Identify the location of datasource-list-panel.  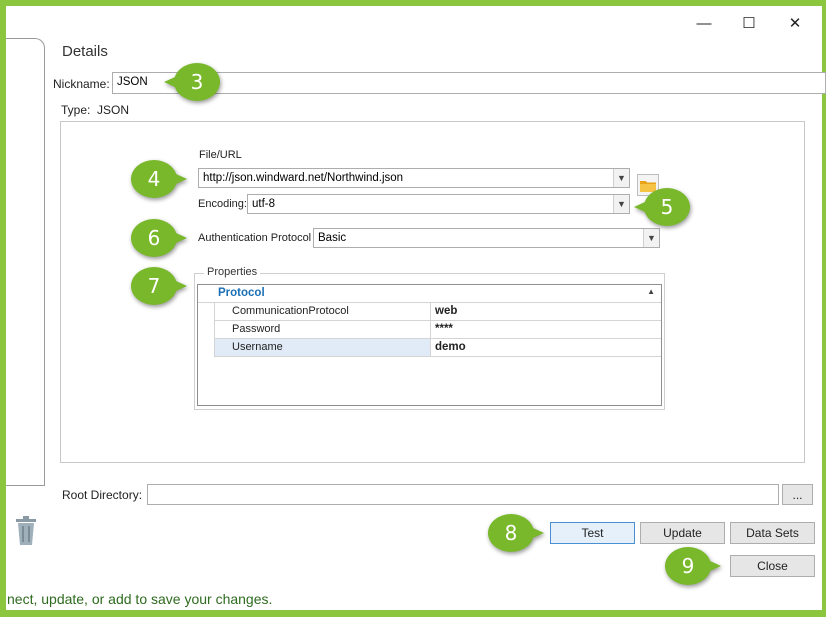
(25, 262).